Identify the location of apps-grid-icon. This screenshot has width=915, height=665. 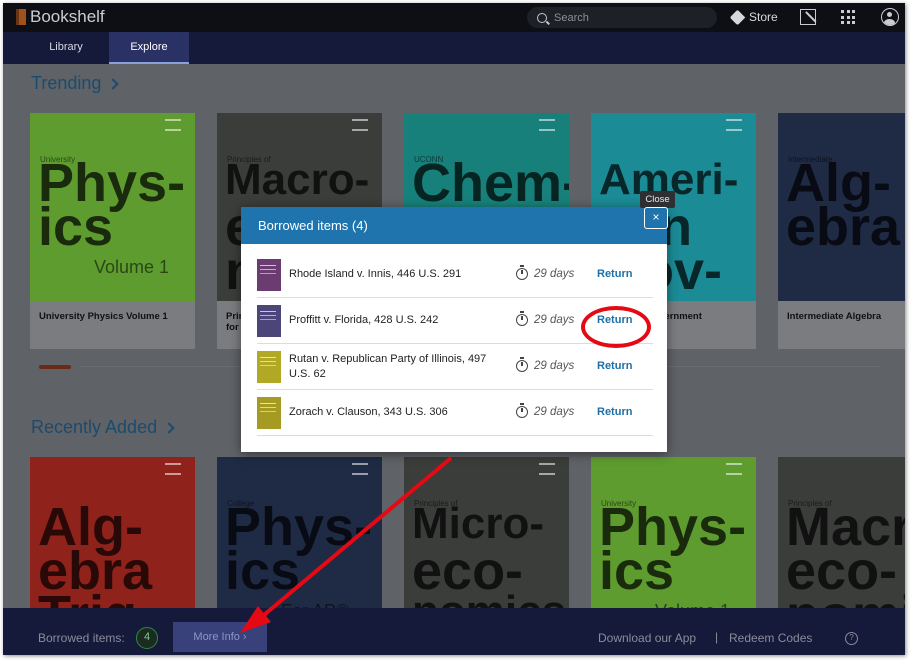
(848, 17).